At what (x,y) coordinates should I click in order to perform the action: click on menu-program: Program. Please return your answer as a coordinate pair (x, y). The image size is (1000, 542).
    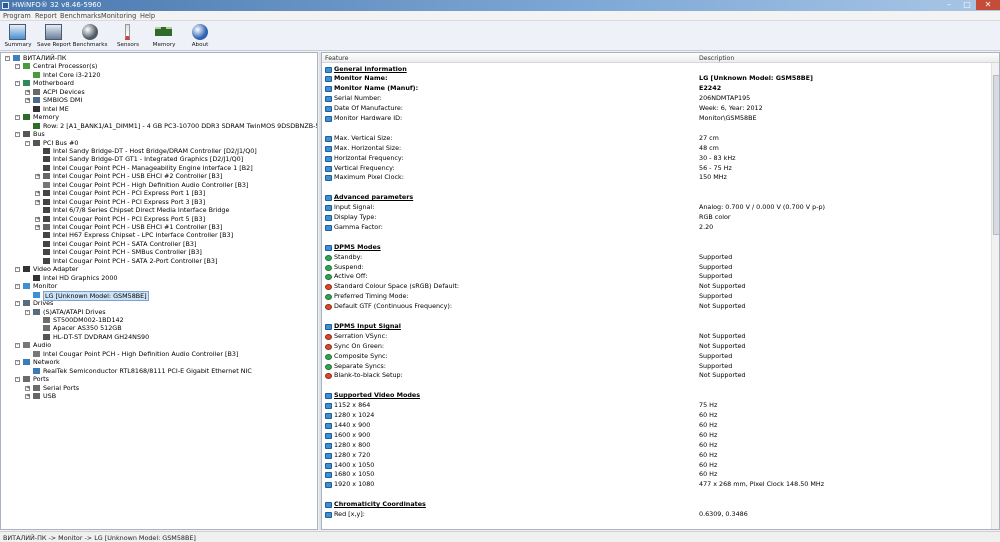
    Looking at the image, I should click on (17, 16).